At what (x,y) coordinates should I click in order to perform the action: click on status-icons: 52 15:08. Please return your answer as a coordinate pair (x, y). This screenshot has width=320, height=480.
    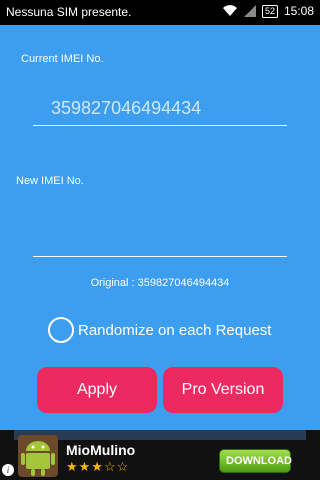
    Looking at the image, I should click on (268, 11).